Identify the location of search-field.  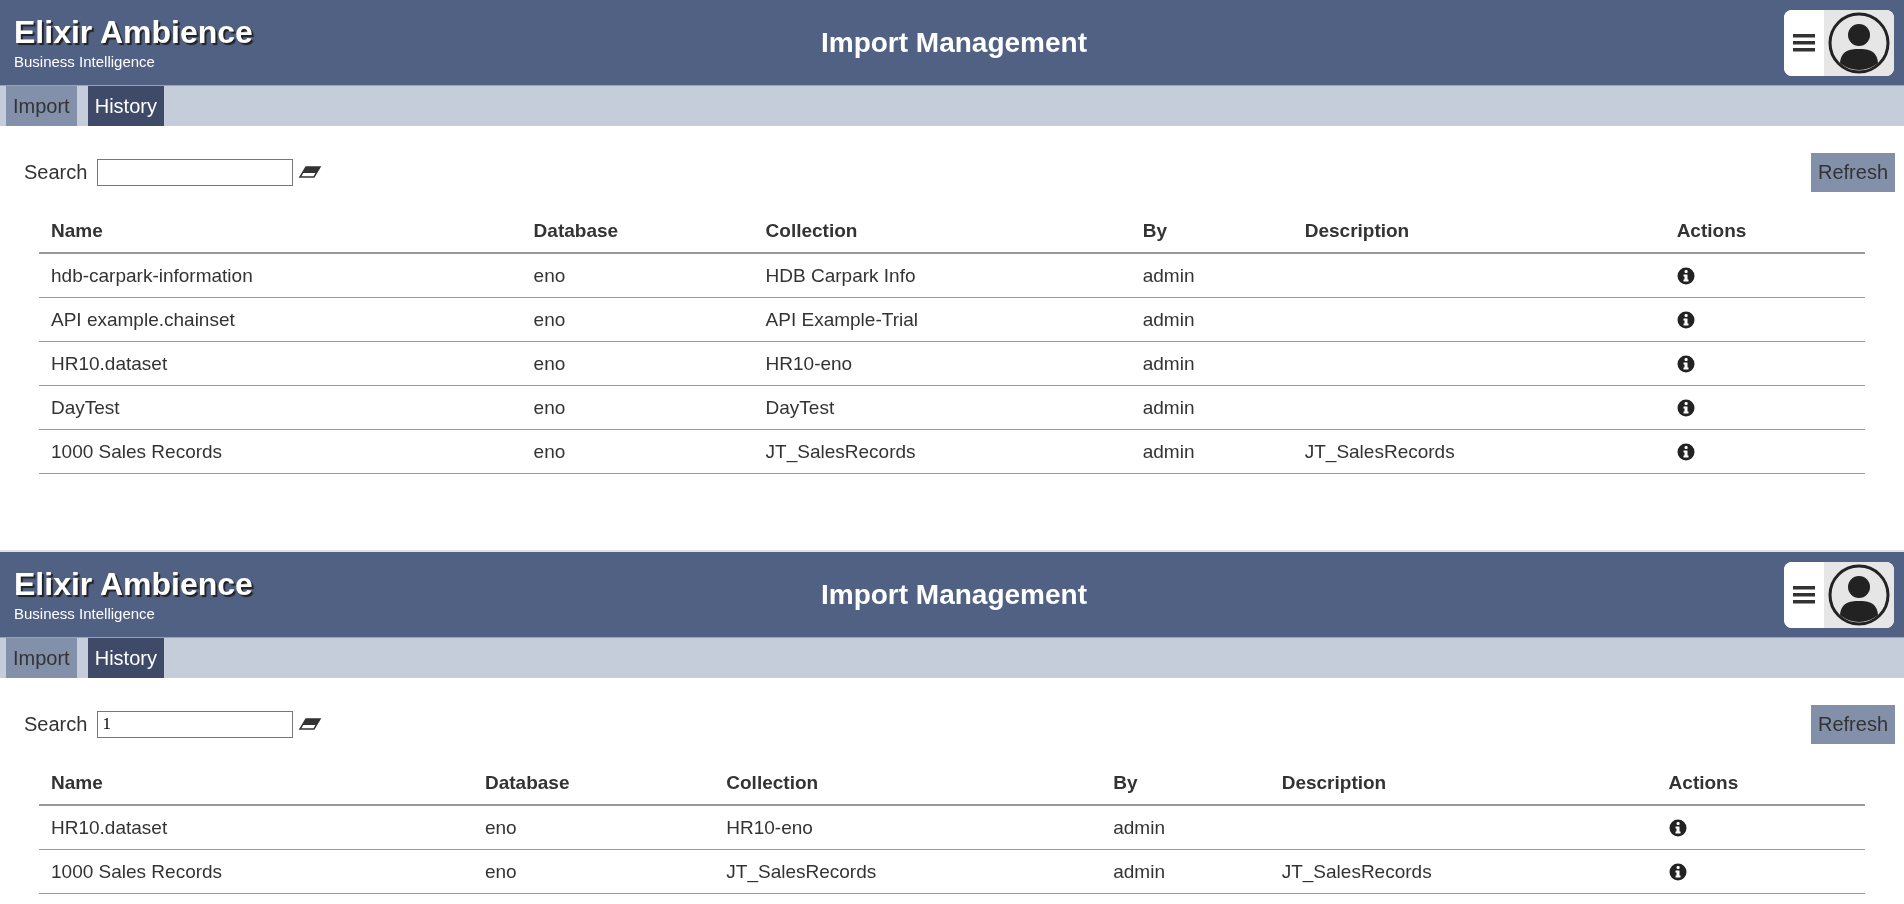
(195, 172).